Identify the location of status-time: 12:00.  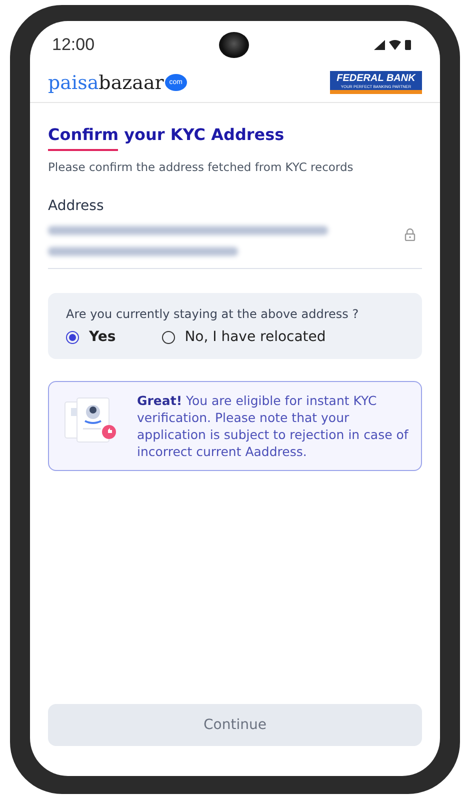
(73, 45).